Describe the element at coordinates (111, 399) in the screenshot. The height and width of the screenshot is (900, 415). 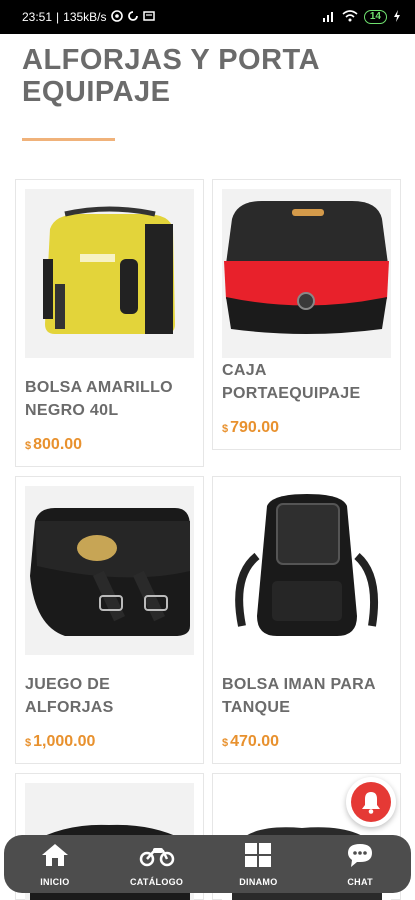
I see `product-name: BOLSA AMARILLO NEGRO 40L` at that location.